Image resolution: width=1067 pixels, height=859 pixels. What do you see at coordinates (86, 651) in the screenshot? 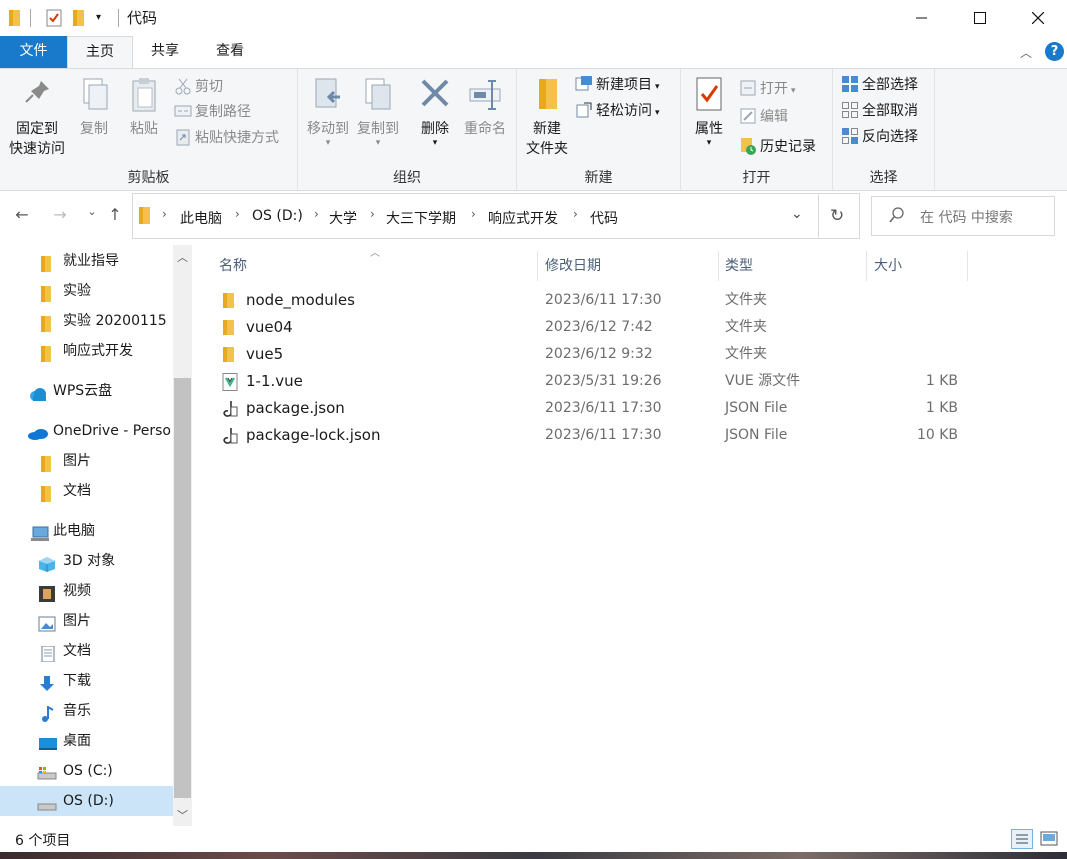
I see `nav-item-documents: 文档` at bounding box center [86, 651].